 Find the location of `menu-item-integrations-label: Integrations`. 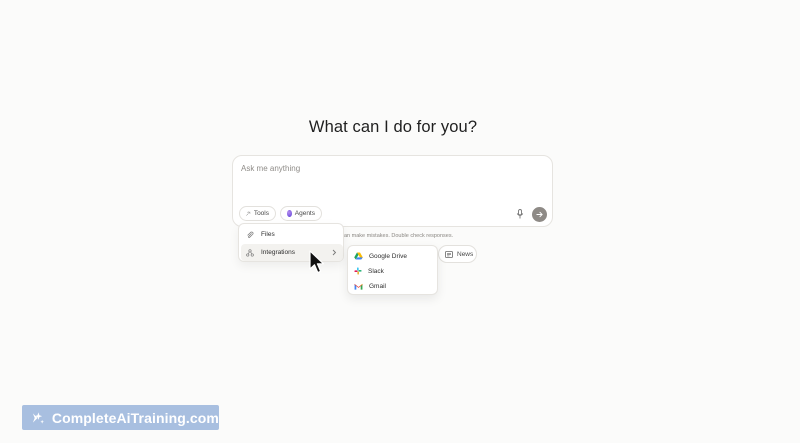

menu-item-integrations-label: Integrations is located at coordinates (278, 252).